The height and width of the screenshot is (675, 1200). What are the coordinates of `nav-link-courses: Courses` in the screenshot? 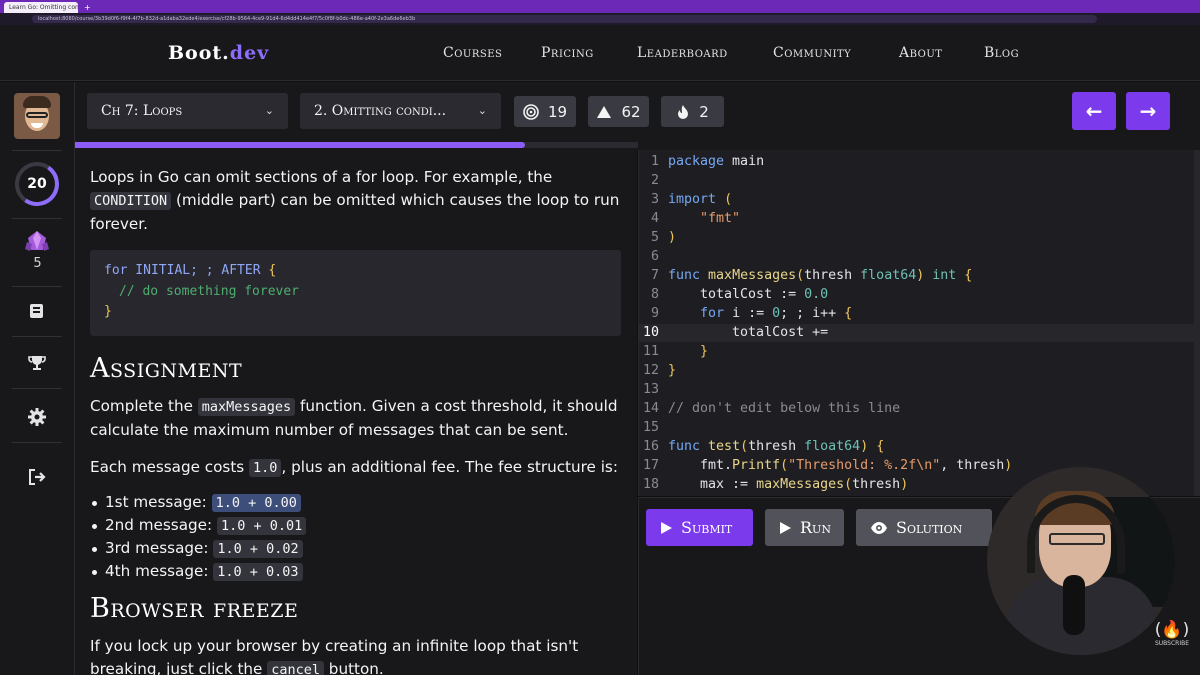 It's located at (472, 53).